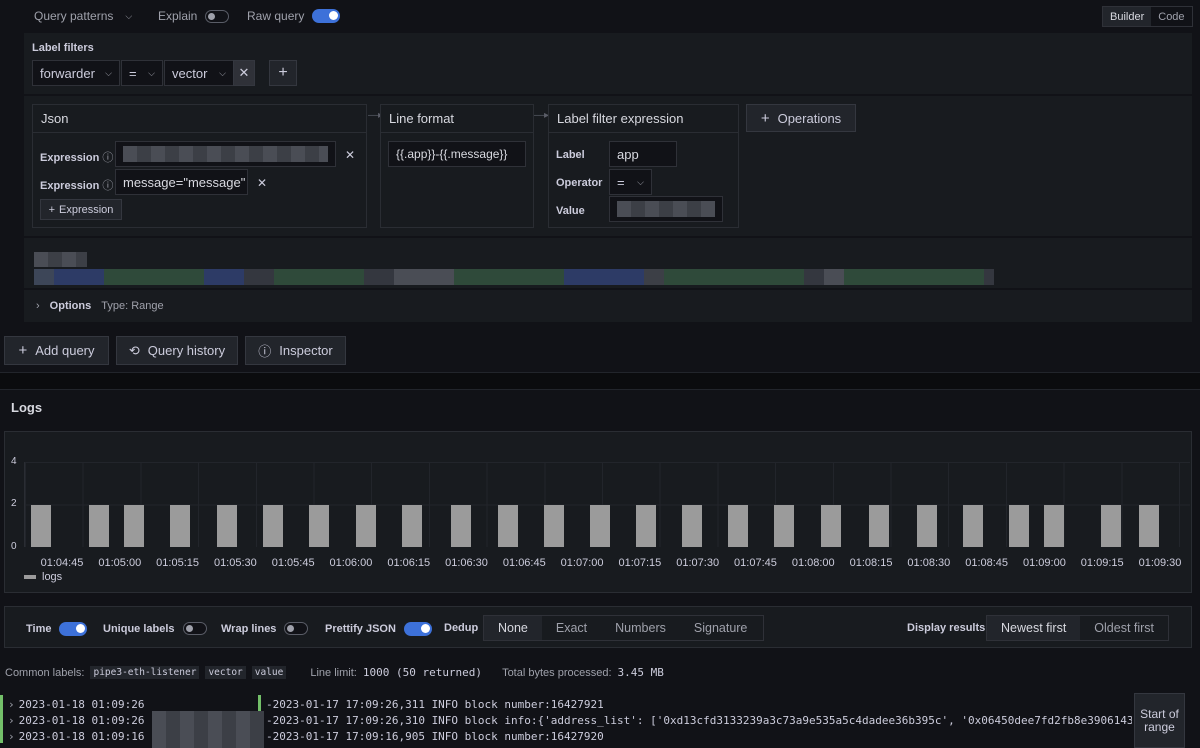  What do you see at coordinates (929, 563) in the screenshot?
I see `x-axis-tick: 01:08:30` at bounding box center [929, 563].